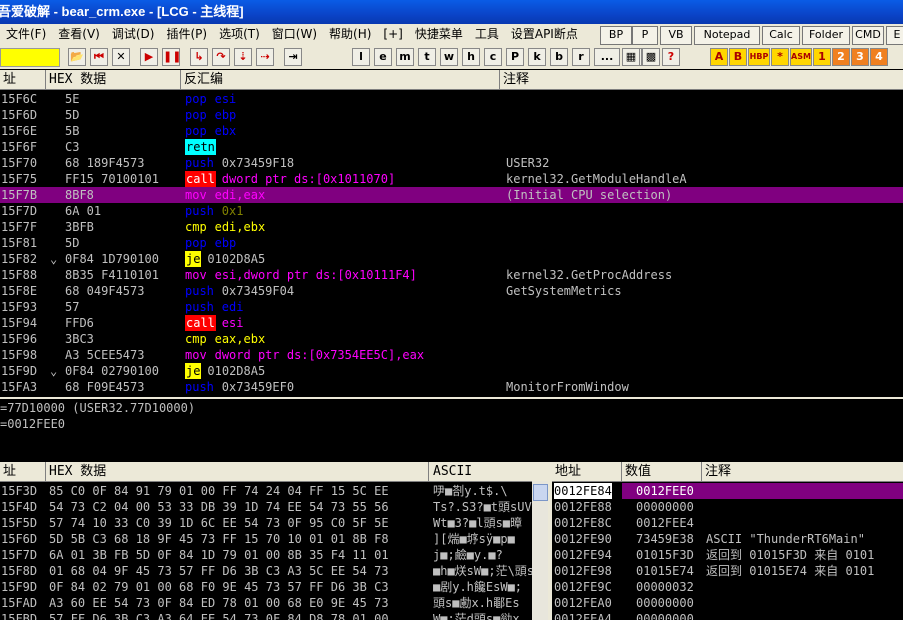 The width and height of the screenshot is (903, 620). What do you see at coordinates (77, 57) in the screenshot?
I see `open-icon: 📂` at bounding box center [77, 57].